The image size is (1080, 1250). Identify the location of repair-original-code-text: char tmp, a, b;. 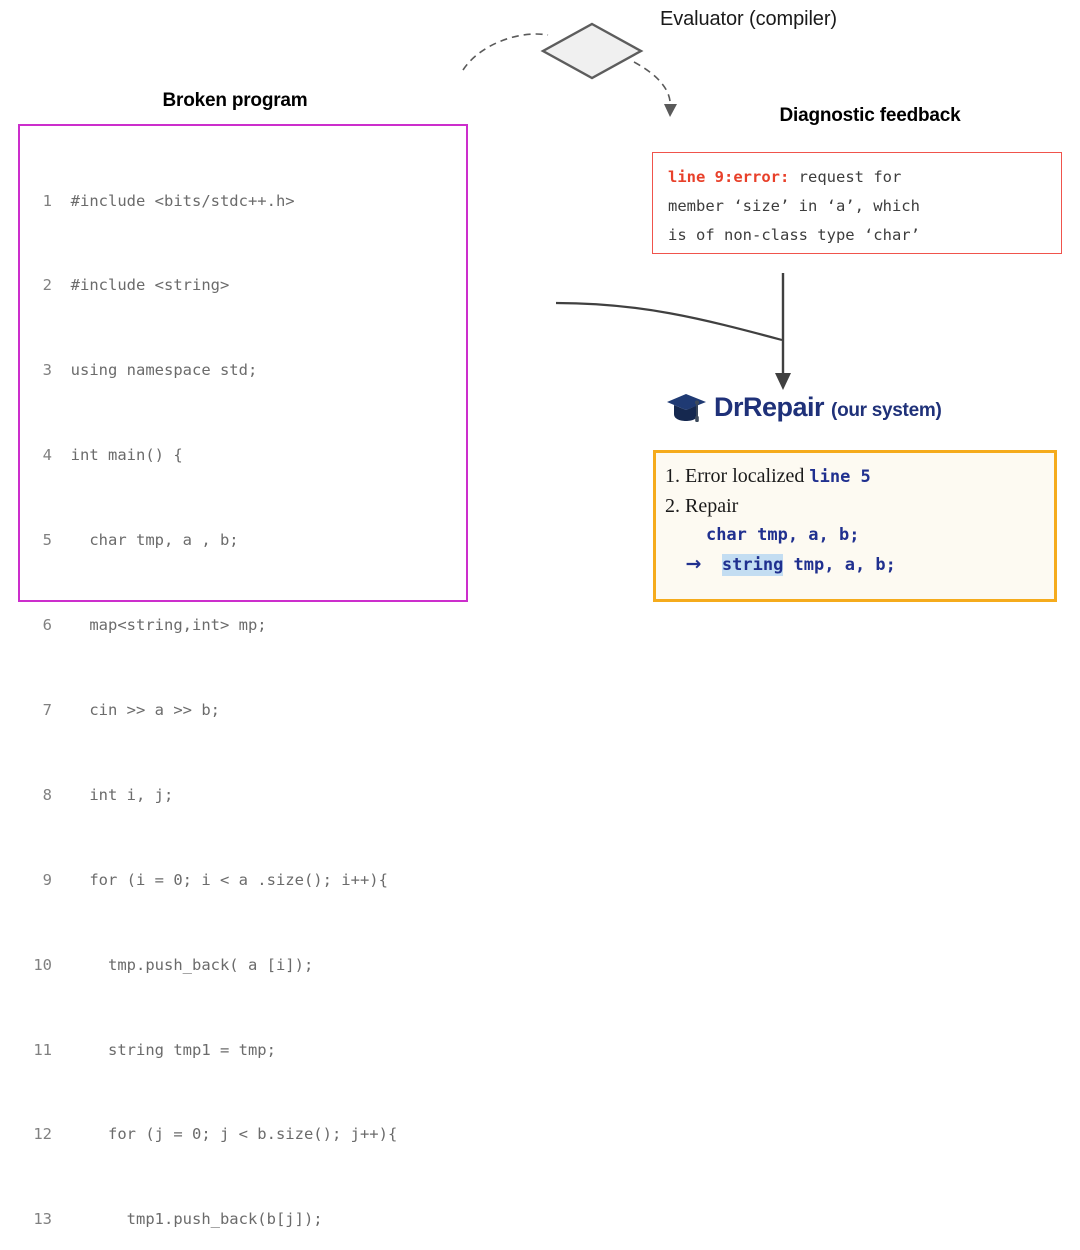
(782, 535).